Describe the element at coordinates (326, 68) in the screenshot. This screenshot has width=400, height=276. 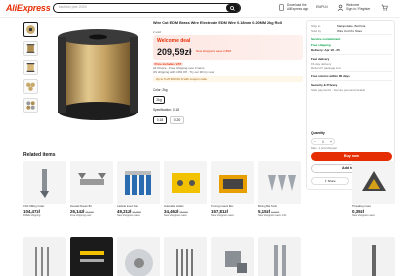
I see `fast-delivery-detail: Refund if package lost` at that location.